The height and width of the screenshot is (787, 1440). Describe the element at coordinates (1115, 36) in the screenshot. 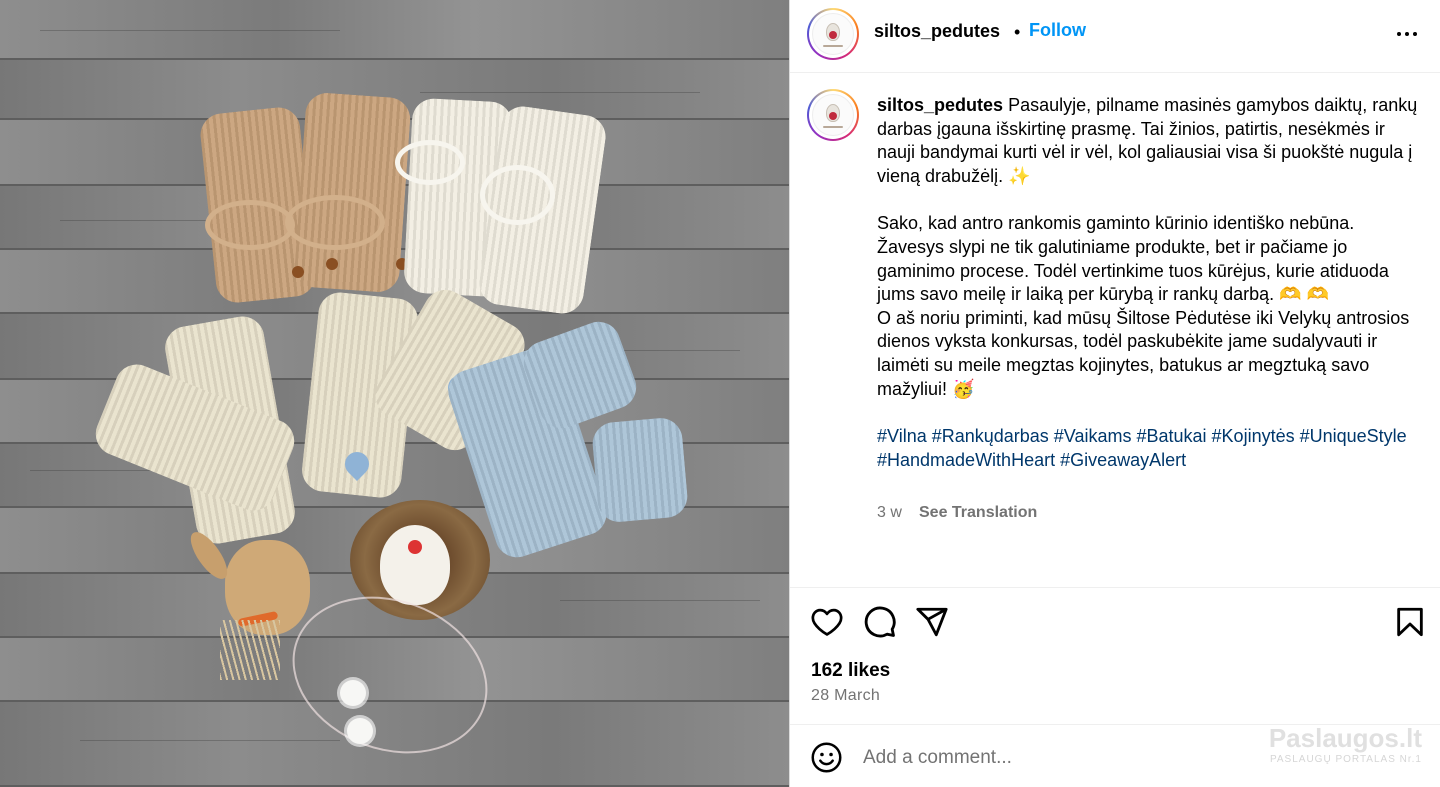

I see `post-header: siltos_pedutes • Follow` at that location.